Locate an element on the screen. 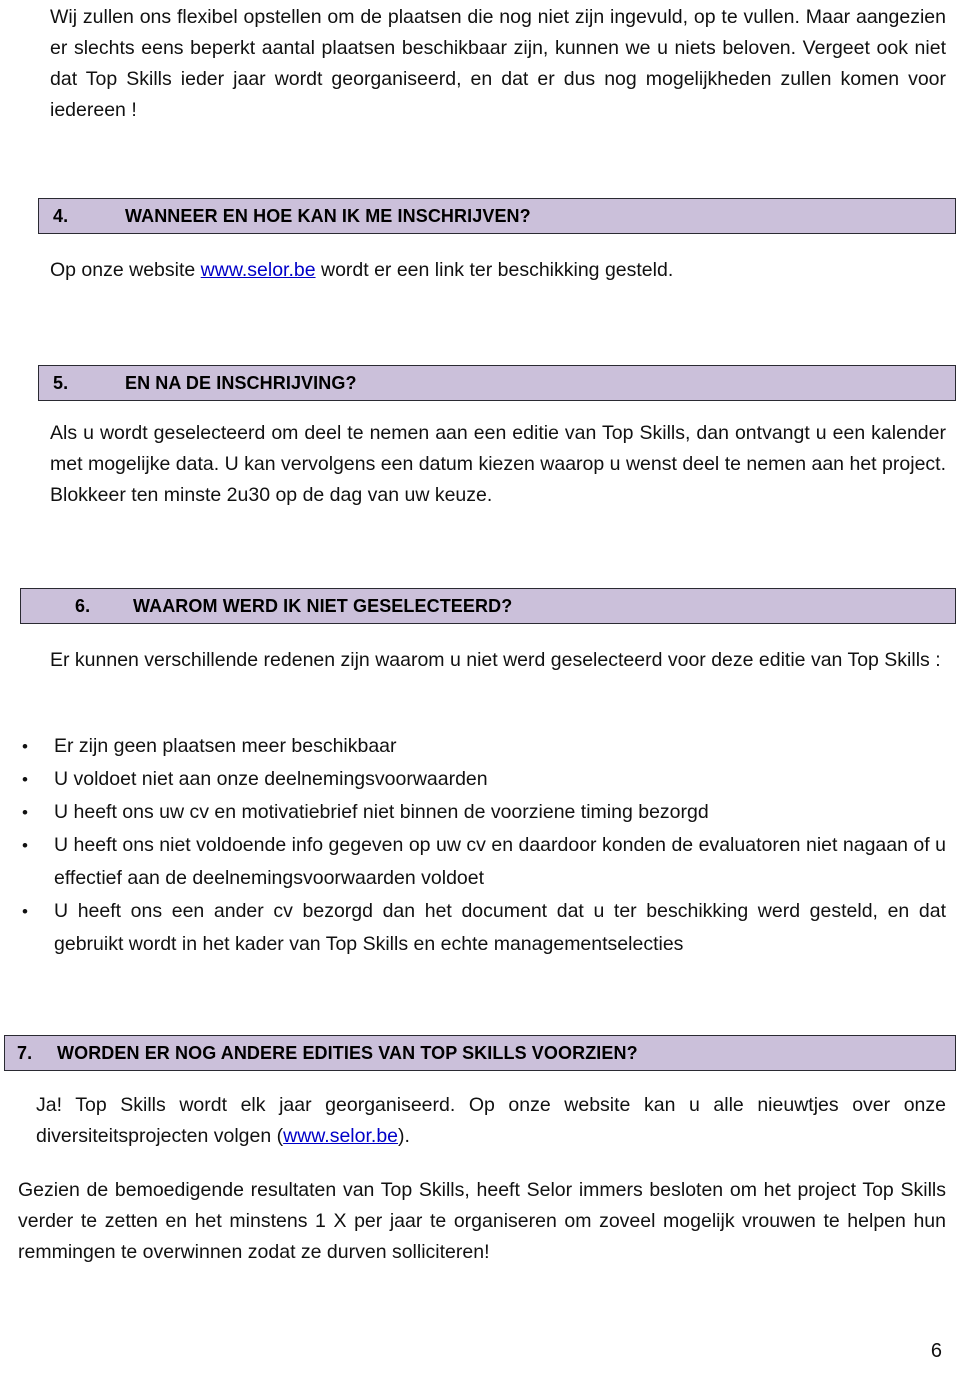 Image resolution: width=960 pixels, height=1375 pixels. section-heading-4: 4. WANNEER EN HOE KAN IK ME INSCHRIJVEN? is located at coordinates (497, 216).